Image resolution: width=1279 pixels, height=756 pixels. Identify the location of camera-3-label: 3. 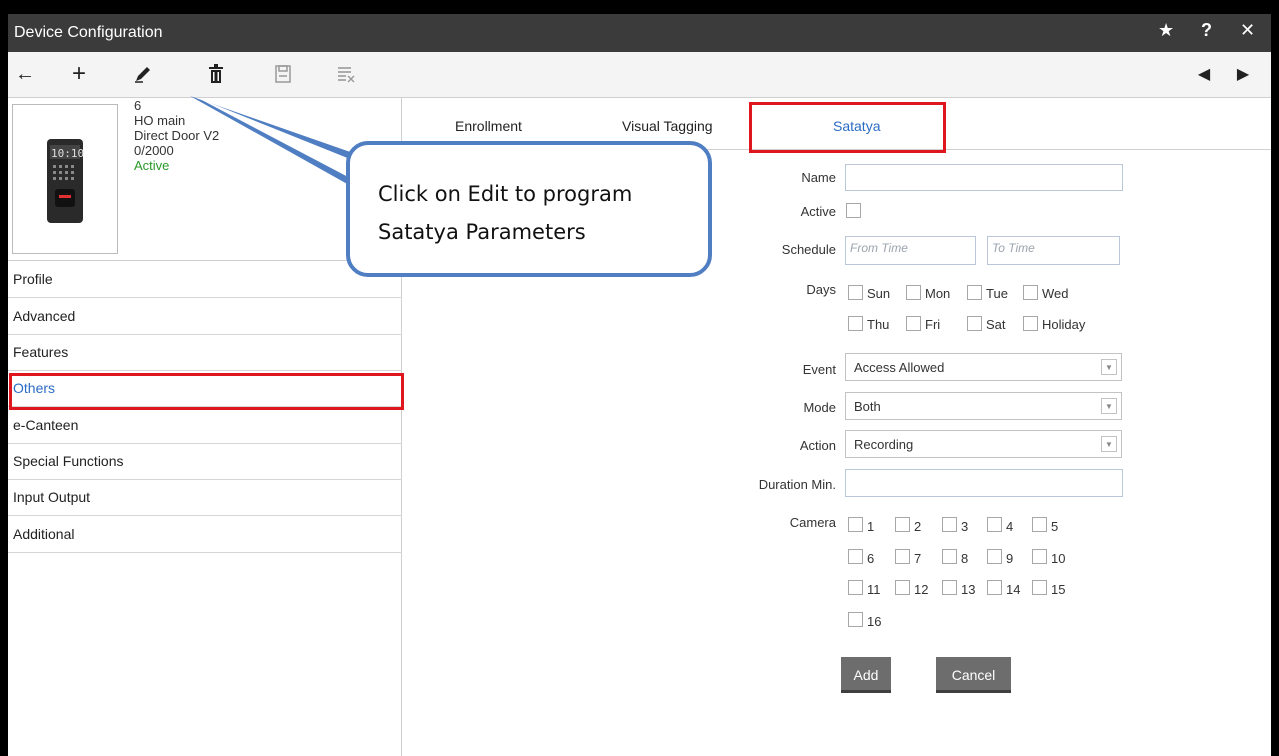
(965, 526).